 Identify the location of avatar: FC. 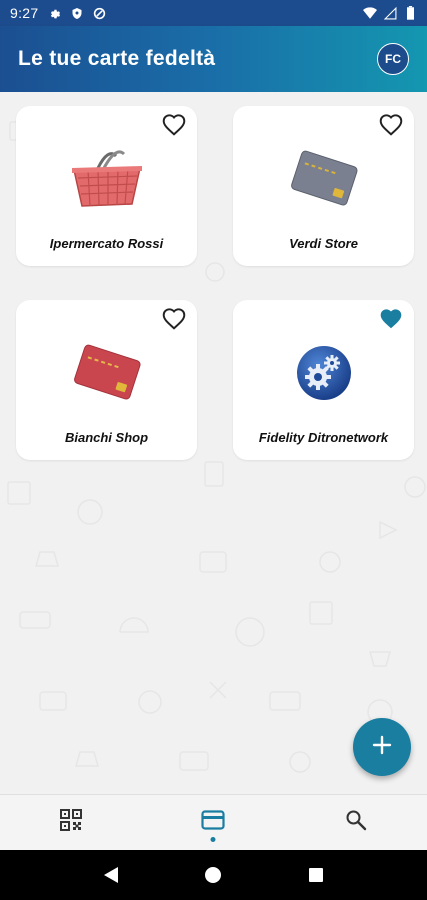
(393, 59).